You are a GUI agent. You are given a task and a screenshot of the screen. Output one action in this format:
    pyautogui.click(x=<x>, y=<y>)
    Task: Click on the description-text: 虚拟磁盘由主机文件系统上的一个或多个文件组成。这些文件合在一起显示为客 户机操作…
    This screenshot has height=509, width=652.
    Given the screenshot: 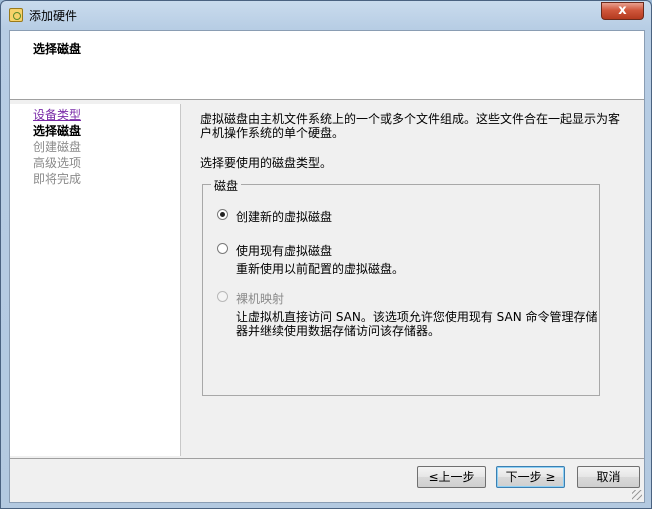 What is the action you would take?
    pyautogui.click(x=414, y=126)
    